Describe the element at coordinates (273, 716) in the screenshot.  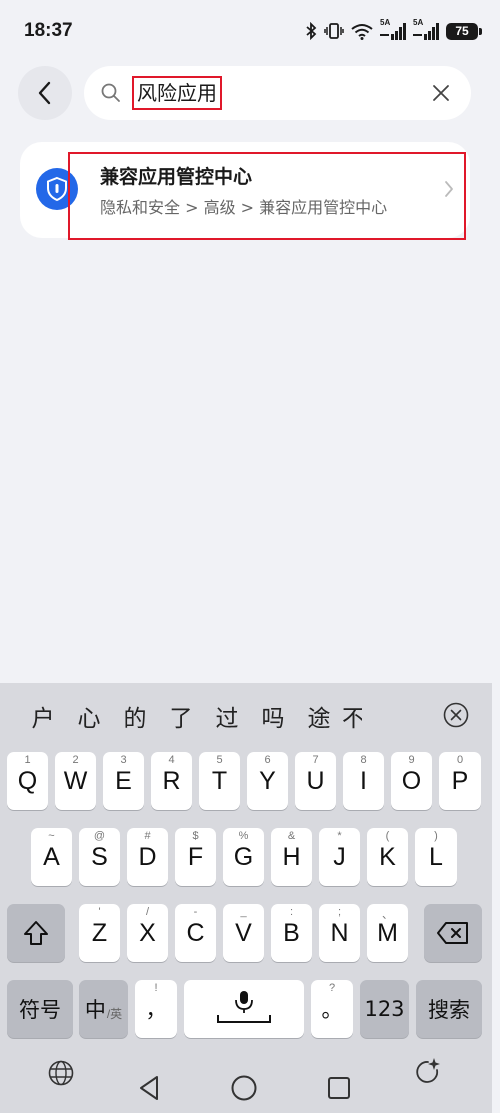
I see `candidate-word: 吗` at that location.